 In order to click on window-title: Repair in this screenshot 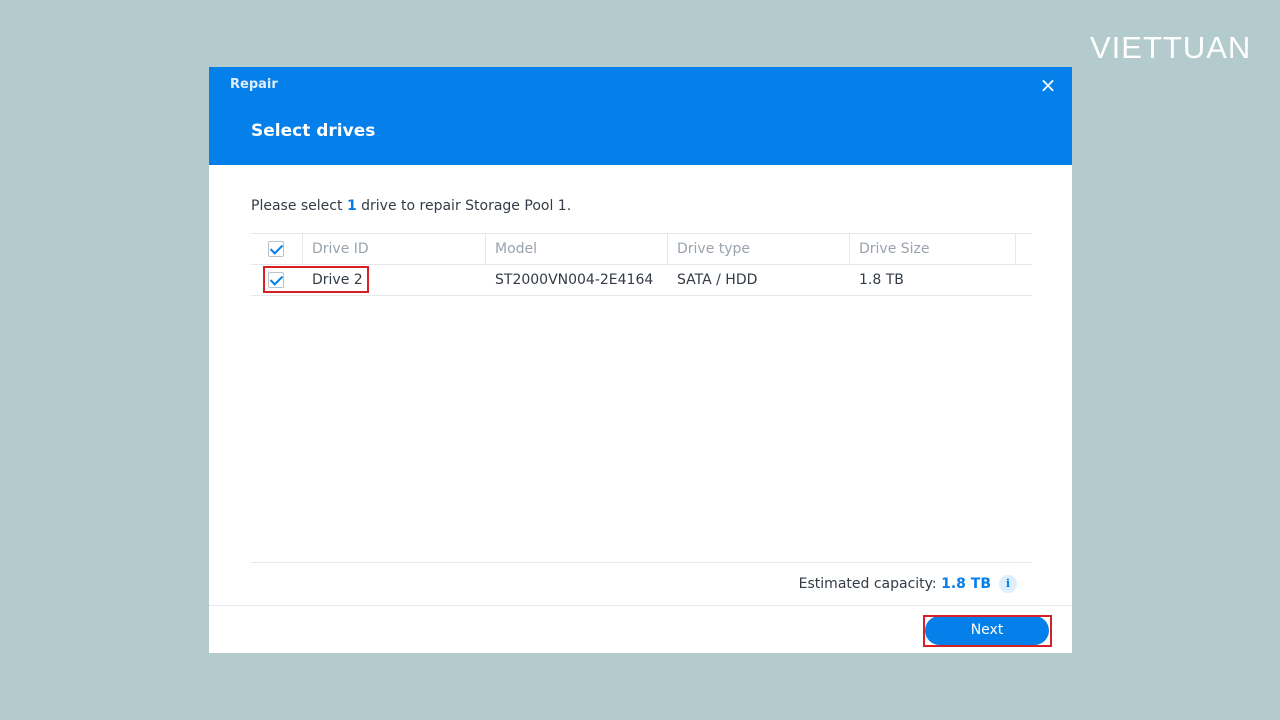, I will do `click(254, 84)`.